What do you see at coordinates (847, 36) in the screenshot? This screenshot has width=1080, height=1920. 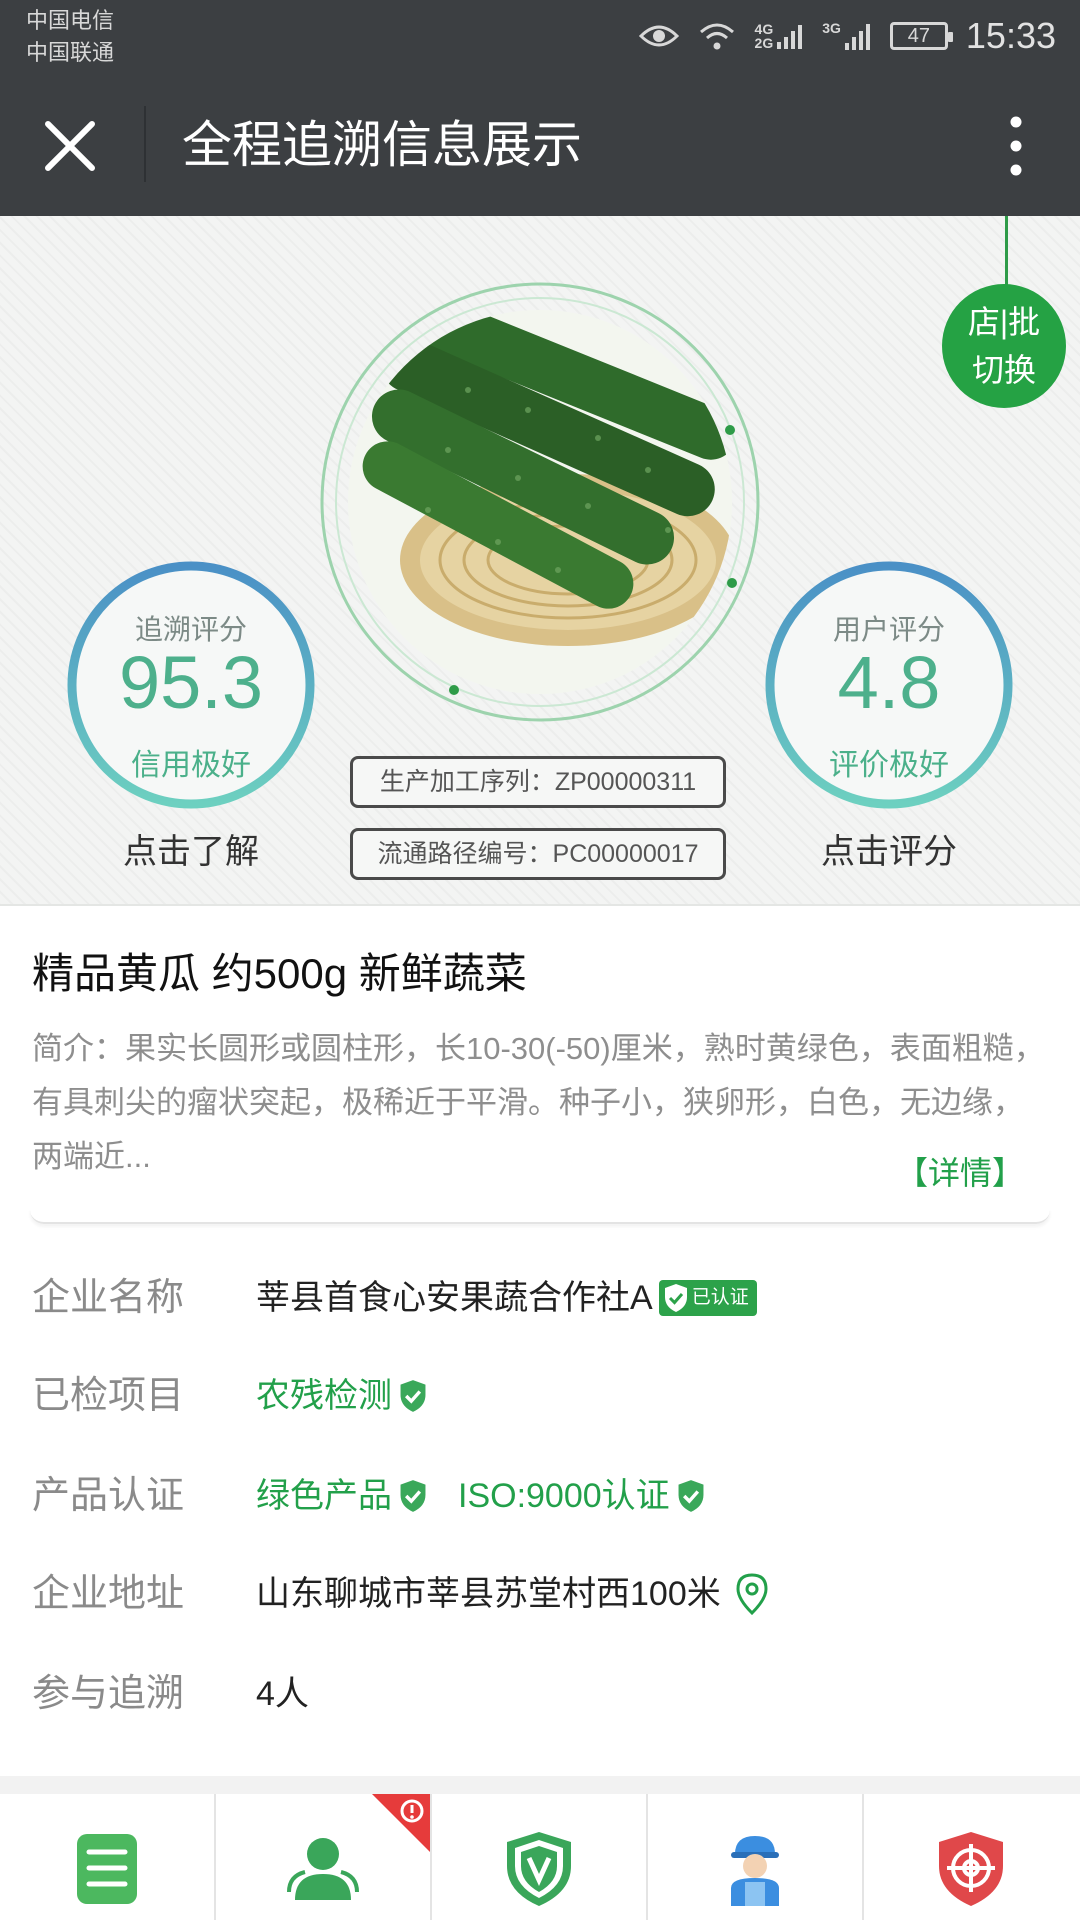 I see `signal-3g-icon: 3G` at bounding box center [847, 36].